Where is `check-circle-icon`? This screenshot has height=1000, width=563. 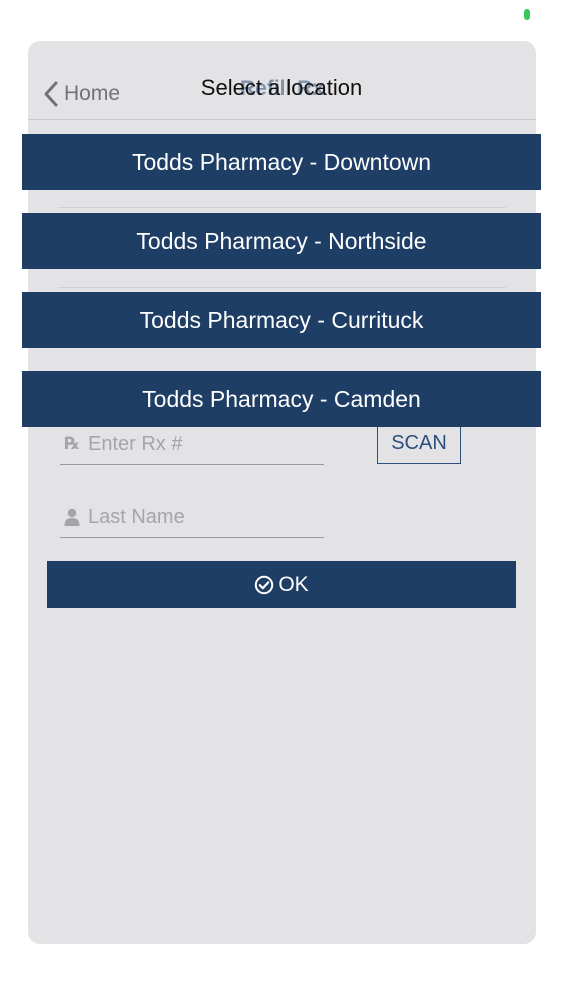
check-circle-icon is located at coordinates (264, 584).